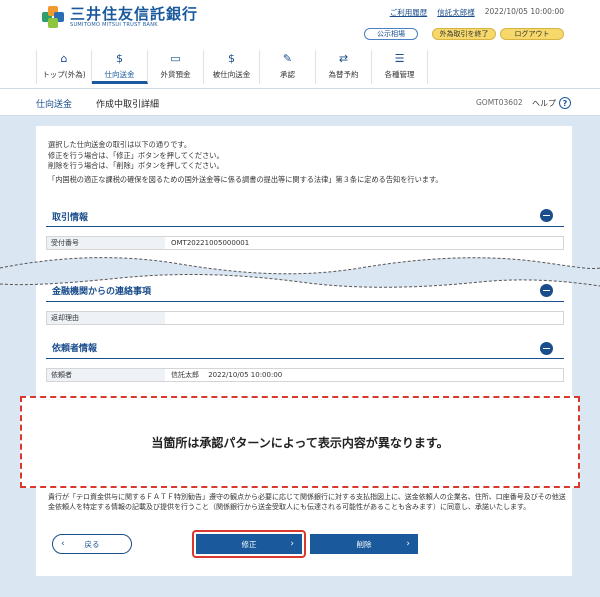  I want to click on edit-label: 修正, so click(249, 544).